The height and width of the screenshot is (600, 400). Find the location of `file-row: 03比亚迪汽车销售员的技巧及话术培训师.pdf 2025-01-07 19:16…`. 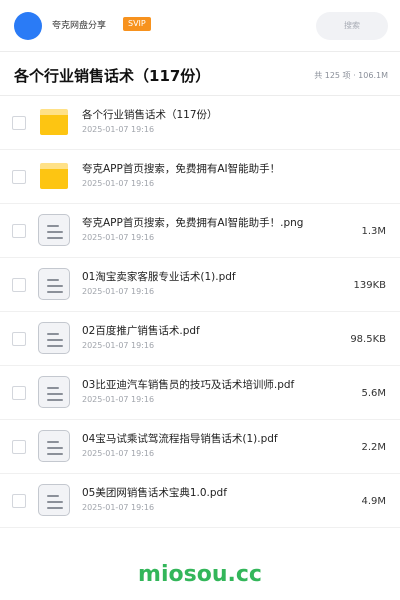

file-row: 03比亚迪汽车销售员的技巧及话术培训师.pdf 2025-01-07 19:16… is located at coordinates (200, 393).